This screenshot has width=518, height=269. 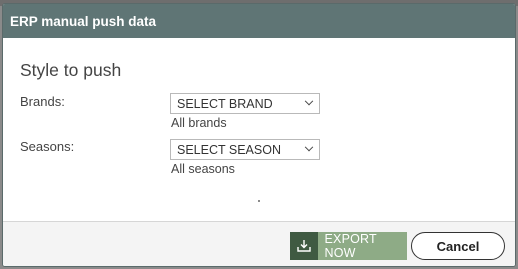 I want to click on season-select: SELECT SEASON, so click(x=245, y=149).